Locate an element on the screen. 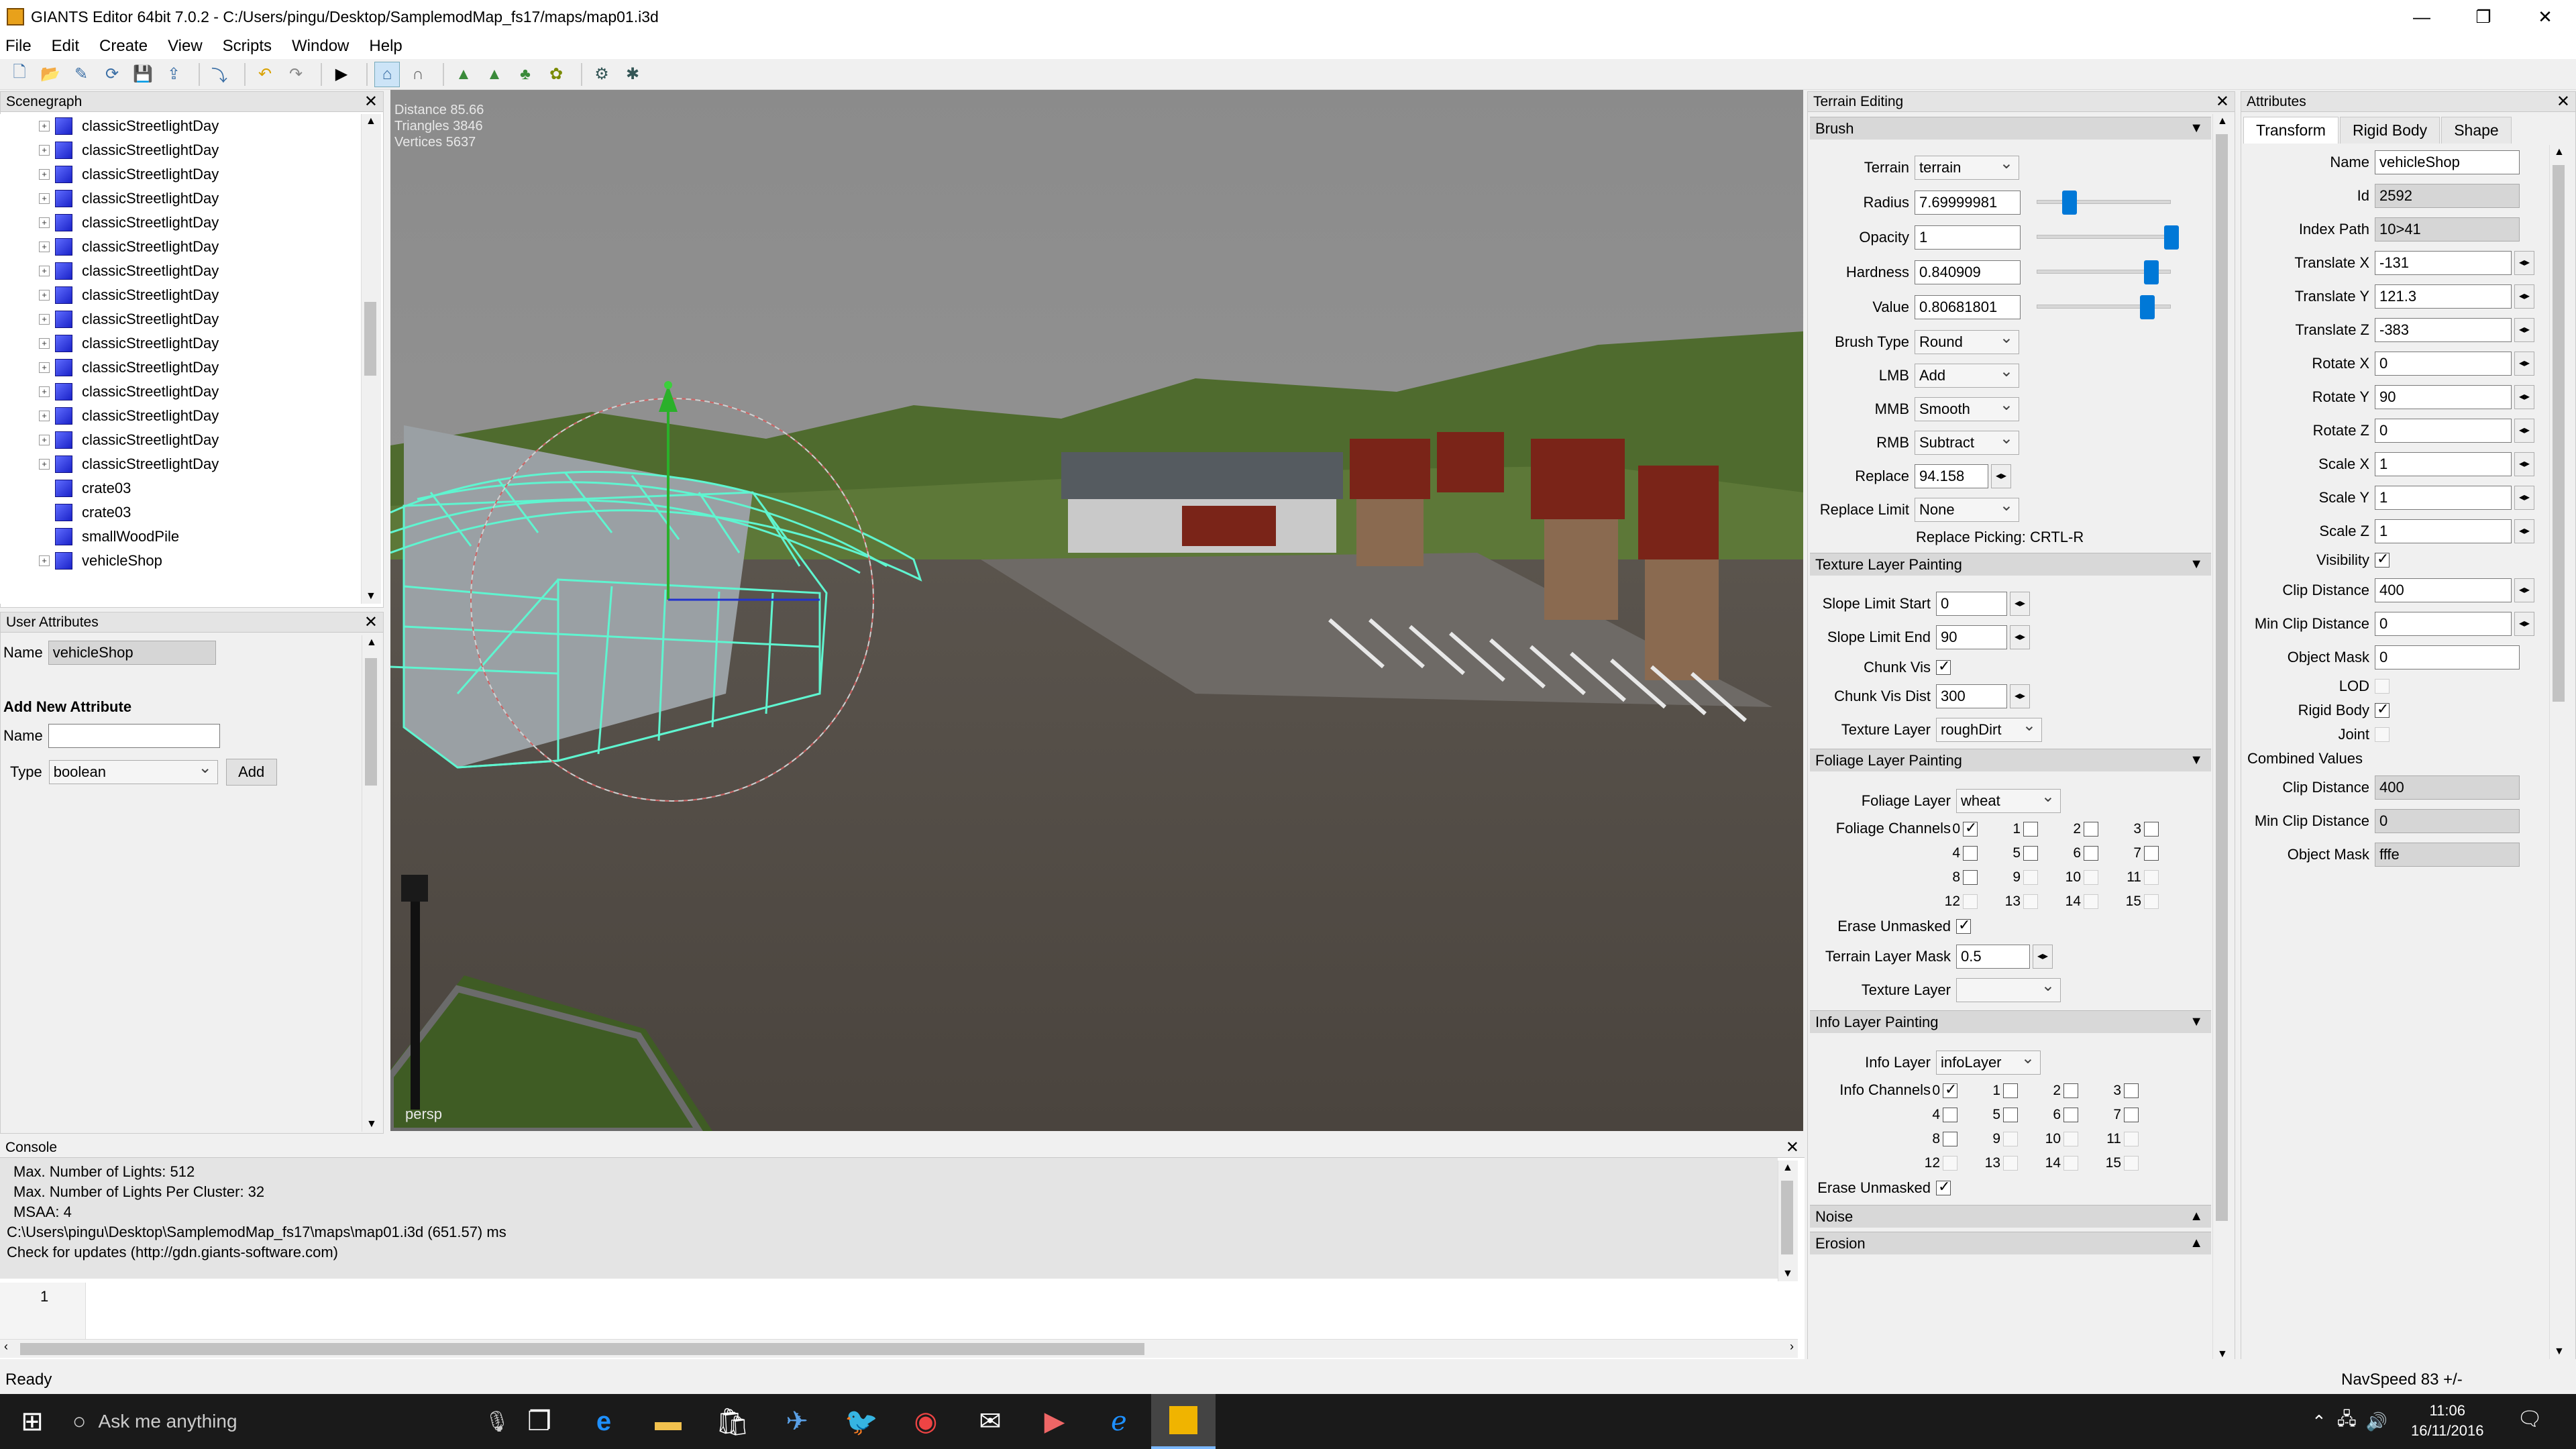  scenegraph-scrollbar: ▲ ▼ is located at coordinates (371, 359).